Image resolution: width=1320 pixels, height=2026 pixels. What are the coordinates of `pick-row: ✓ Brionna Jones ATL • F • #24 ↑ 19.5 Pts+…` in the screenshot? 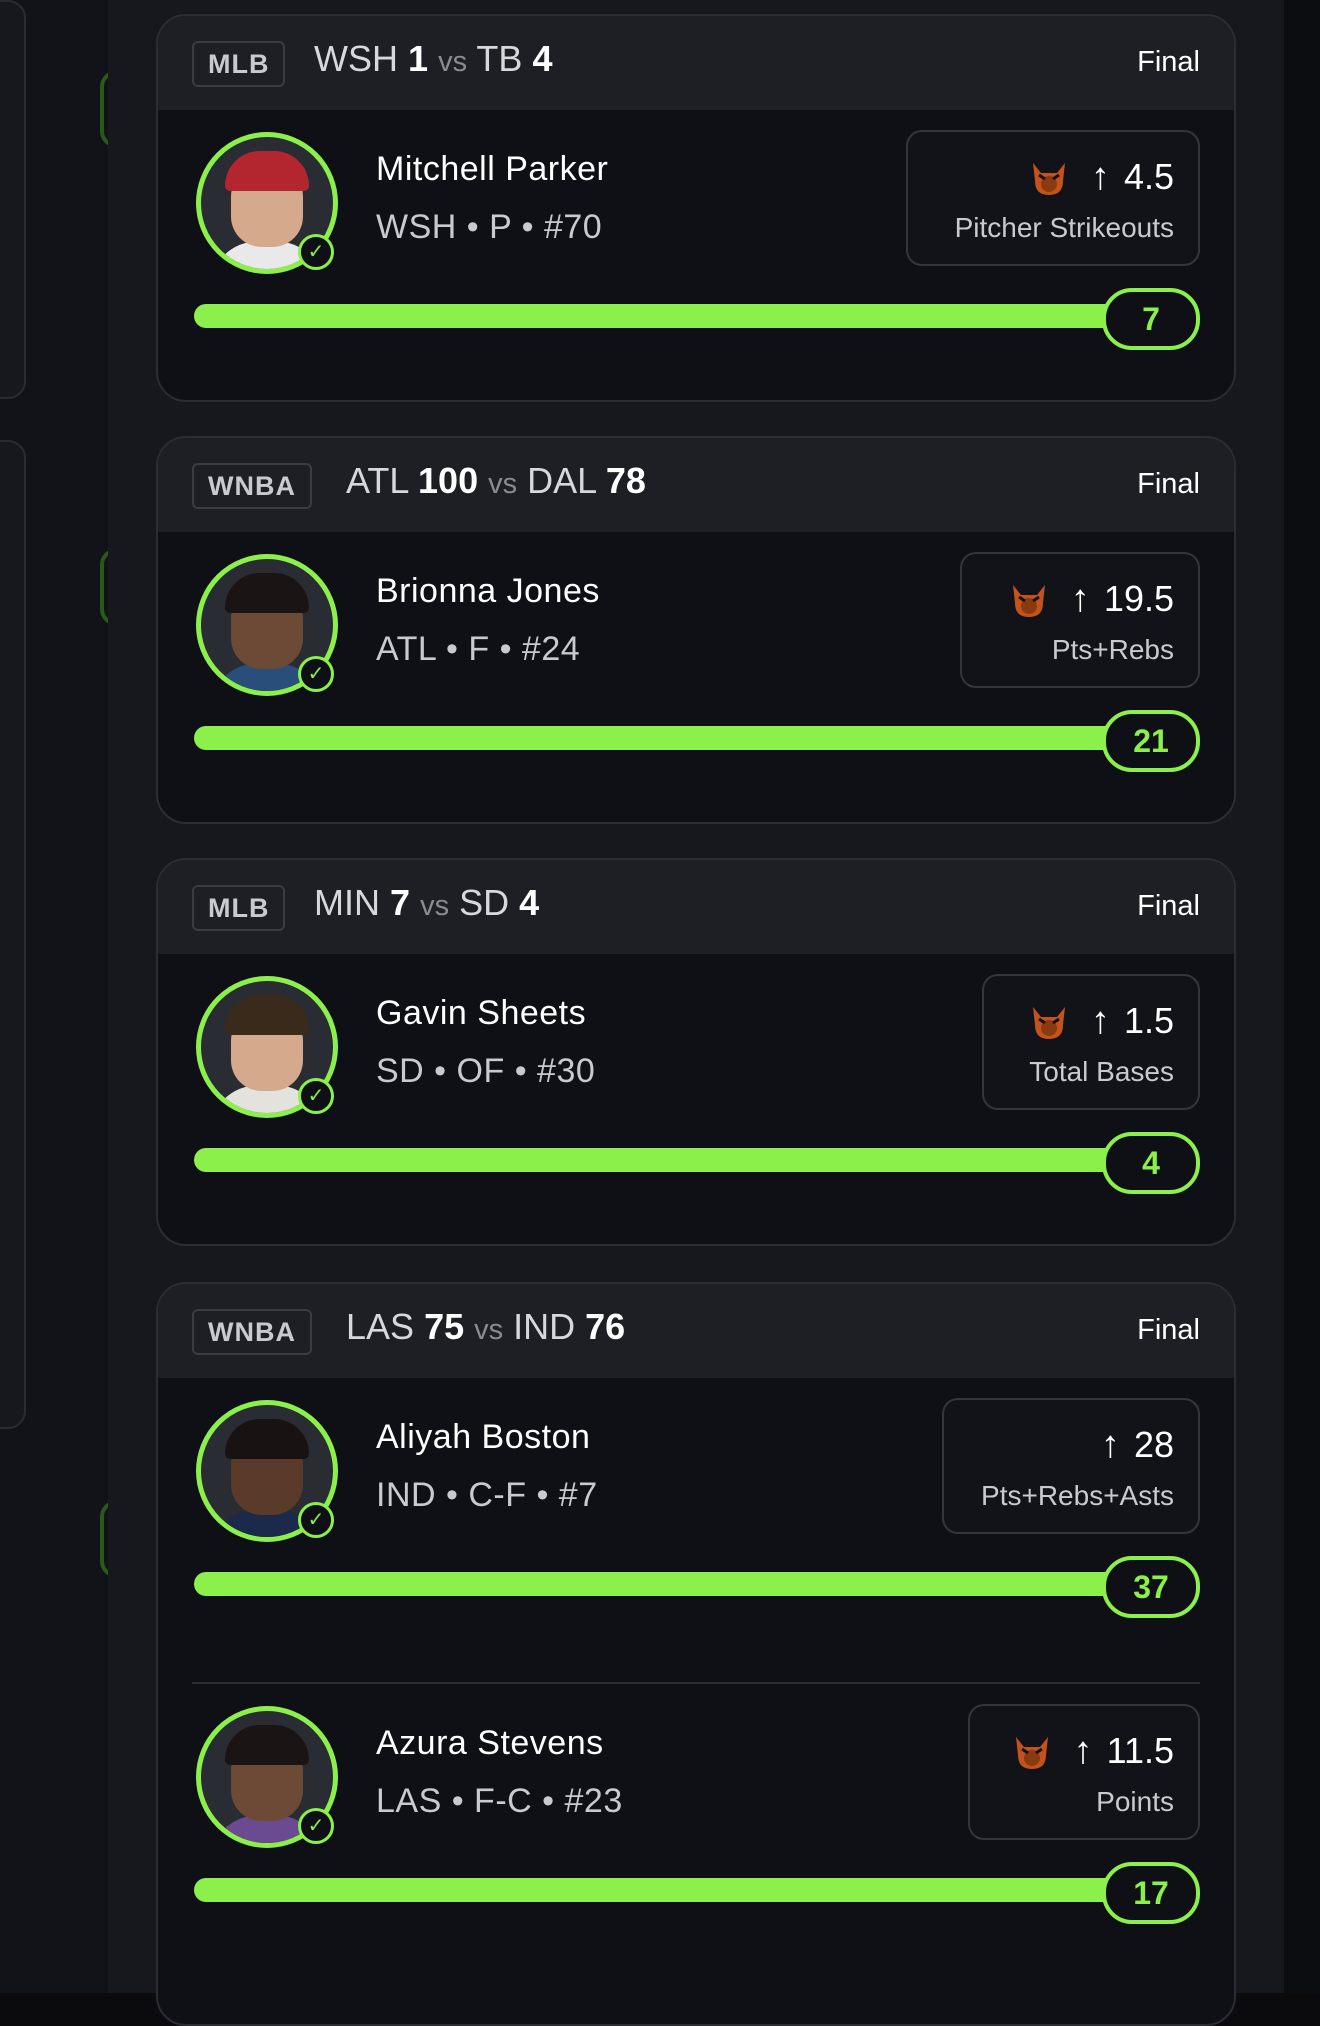 It's located at (696, 677).